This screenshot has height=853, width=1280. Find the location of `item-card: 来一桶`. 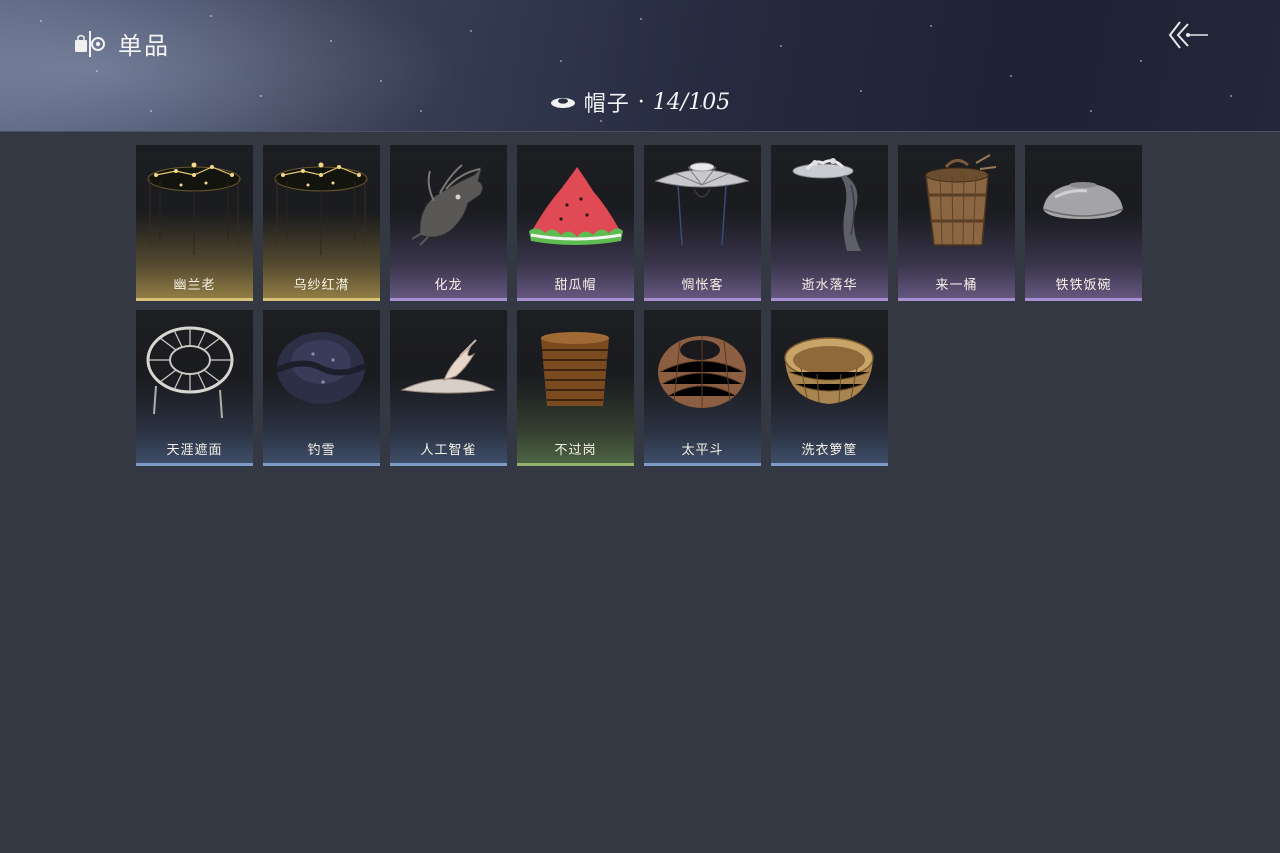

item-card: 来一桶 is located at coordinates (956, 223).